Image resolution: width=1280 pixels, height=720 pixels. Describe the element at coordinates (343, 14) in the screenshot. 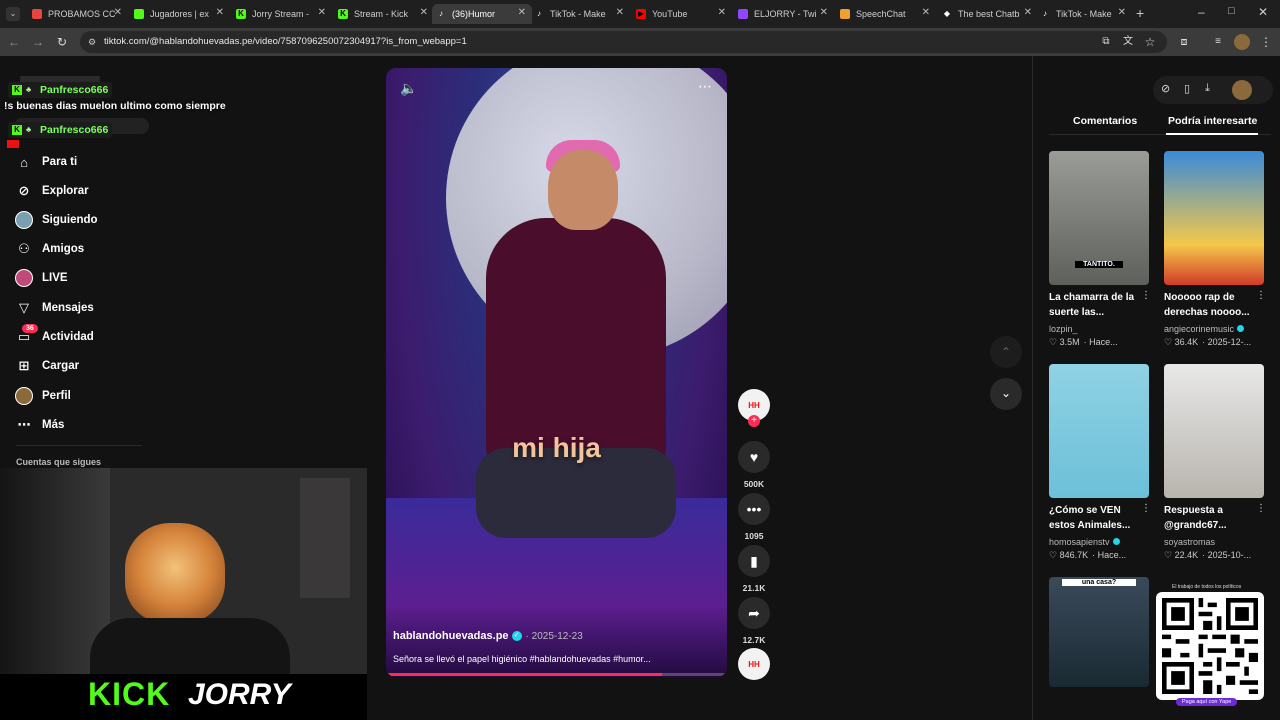

I see `tab-favicon-icon: K` at that location.